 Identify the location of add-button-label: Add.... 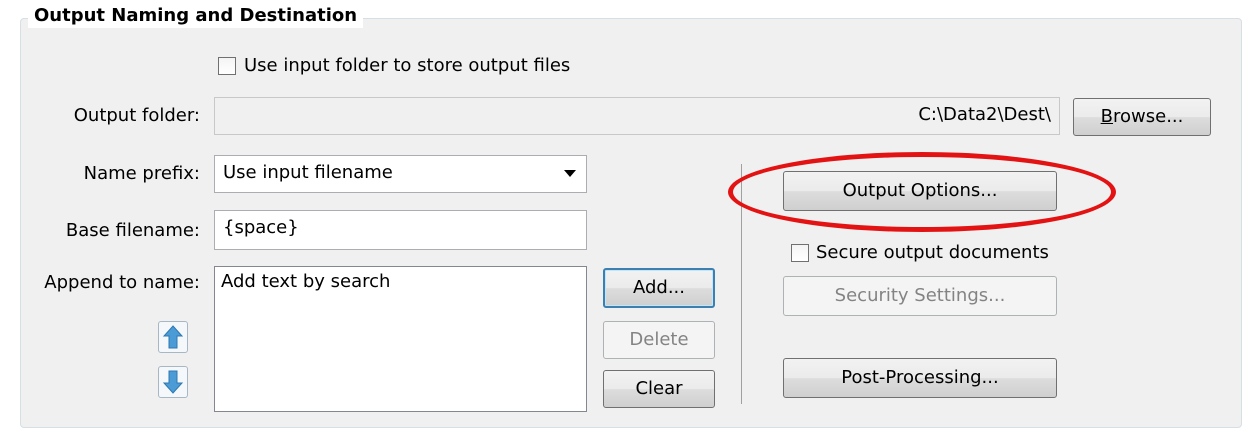
(658, 287).